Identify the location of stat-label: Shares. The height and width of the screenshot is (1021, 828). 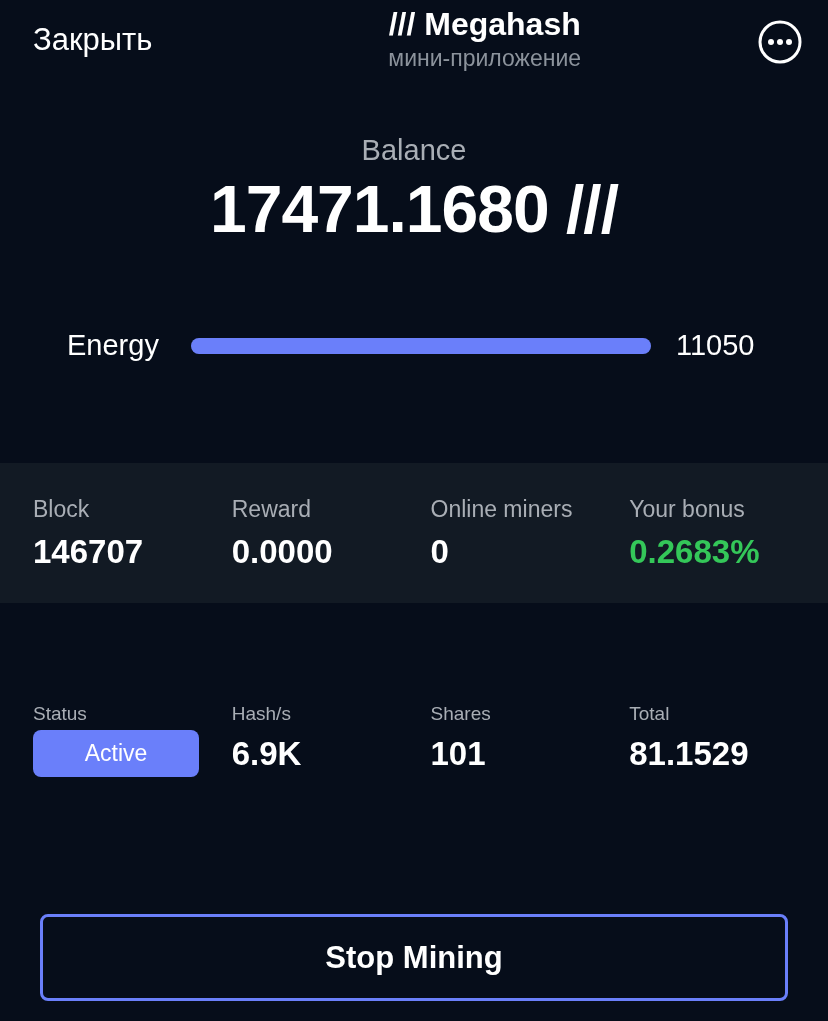
(460, 714).